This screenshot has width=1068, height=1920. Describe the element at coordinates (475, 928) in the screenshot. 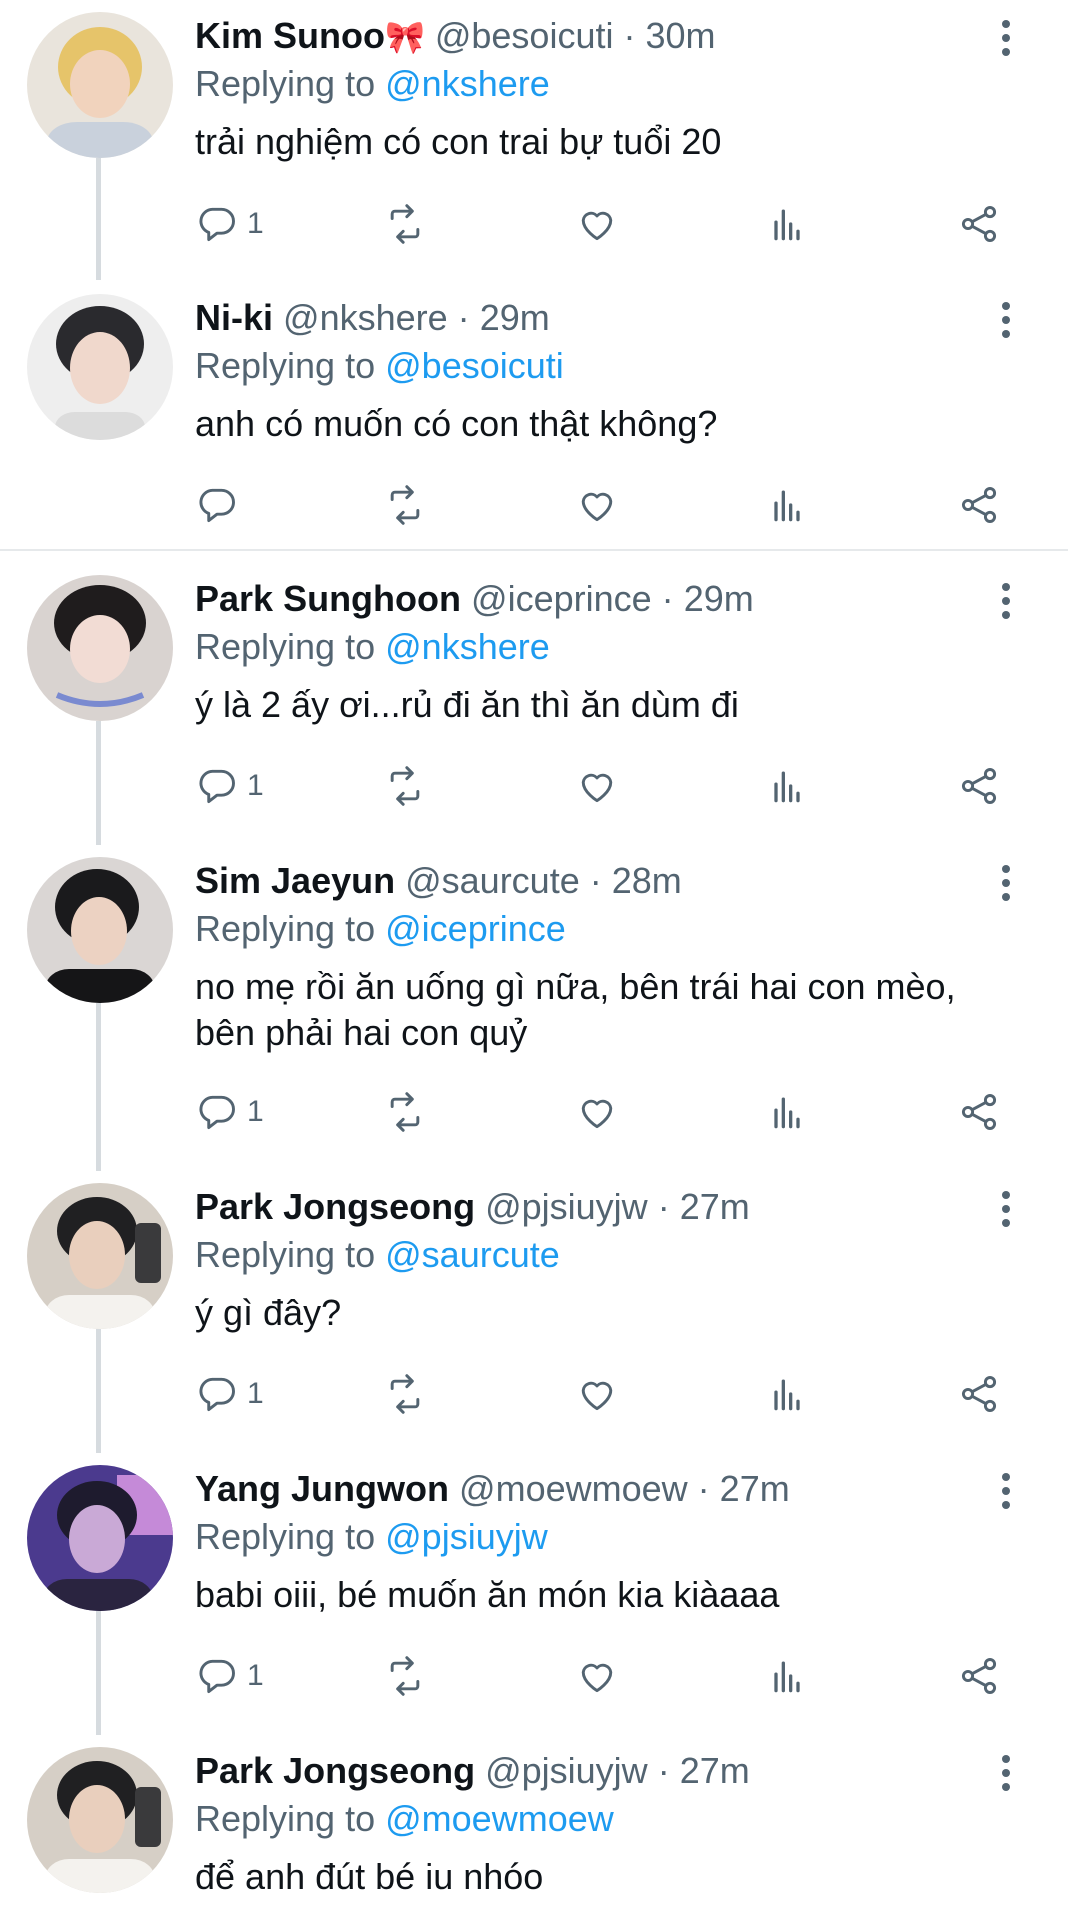

I see `mention-link: @iceprince` at that location.